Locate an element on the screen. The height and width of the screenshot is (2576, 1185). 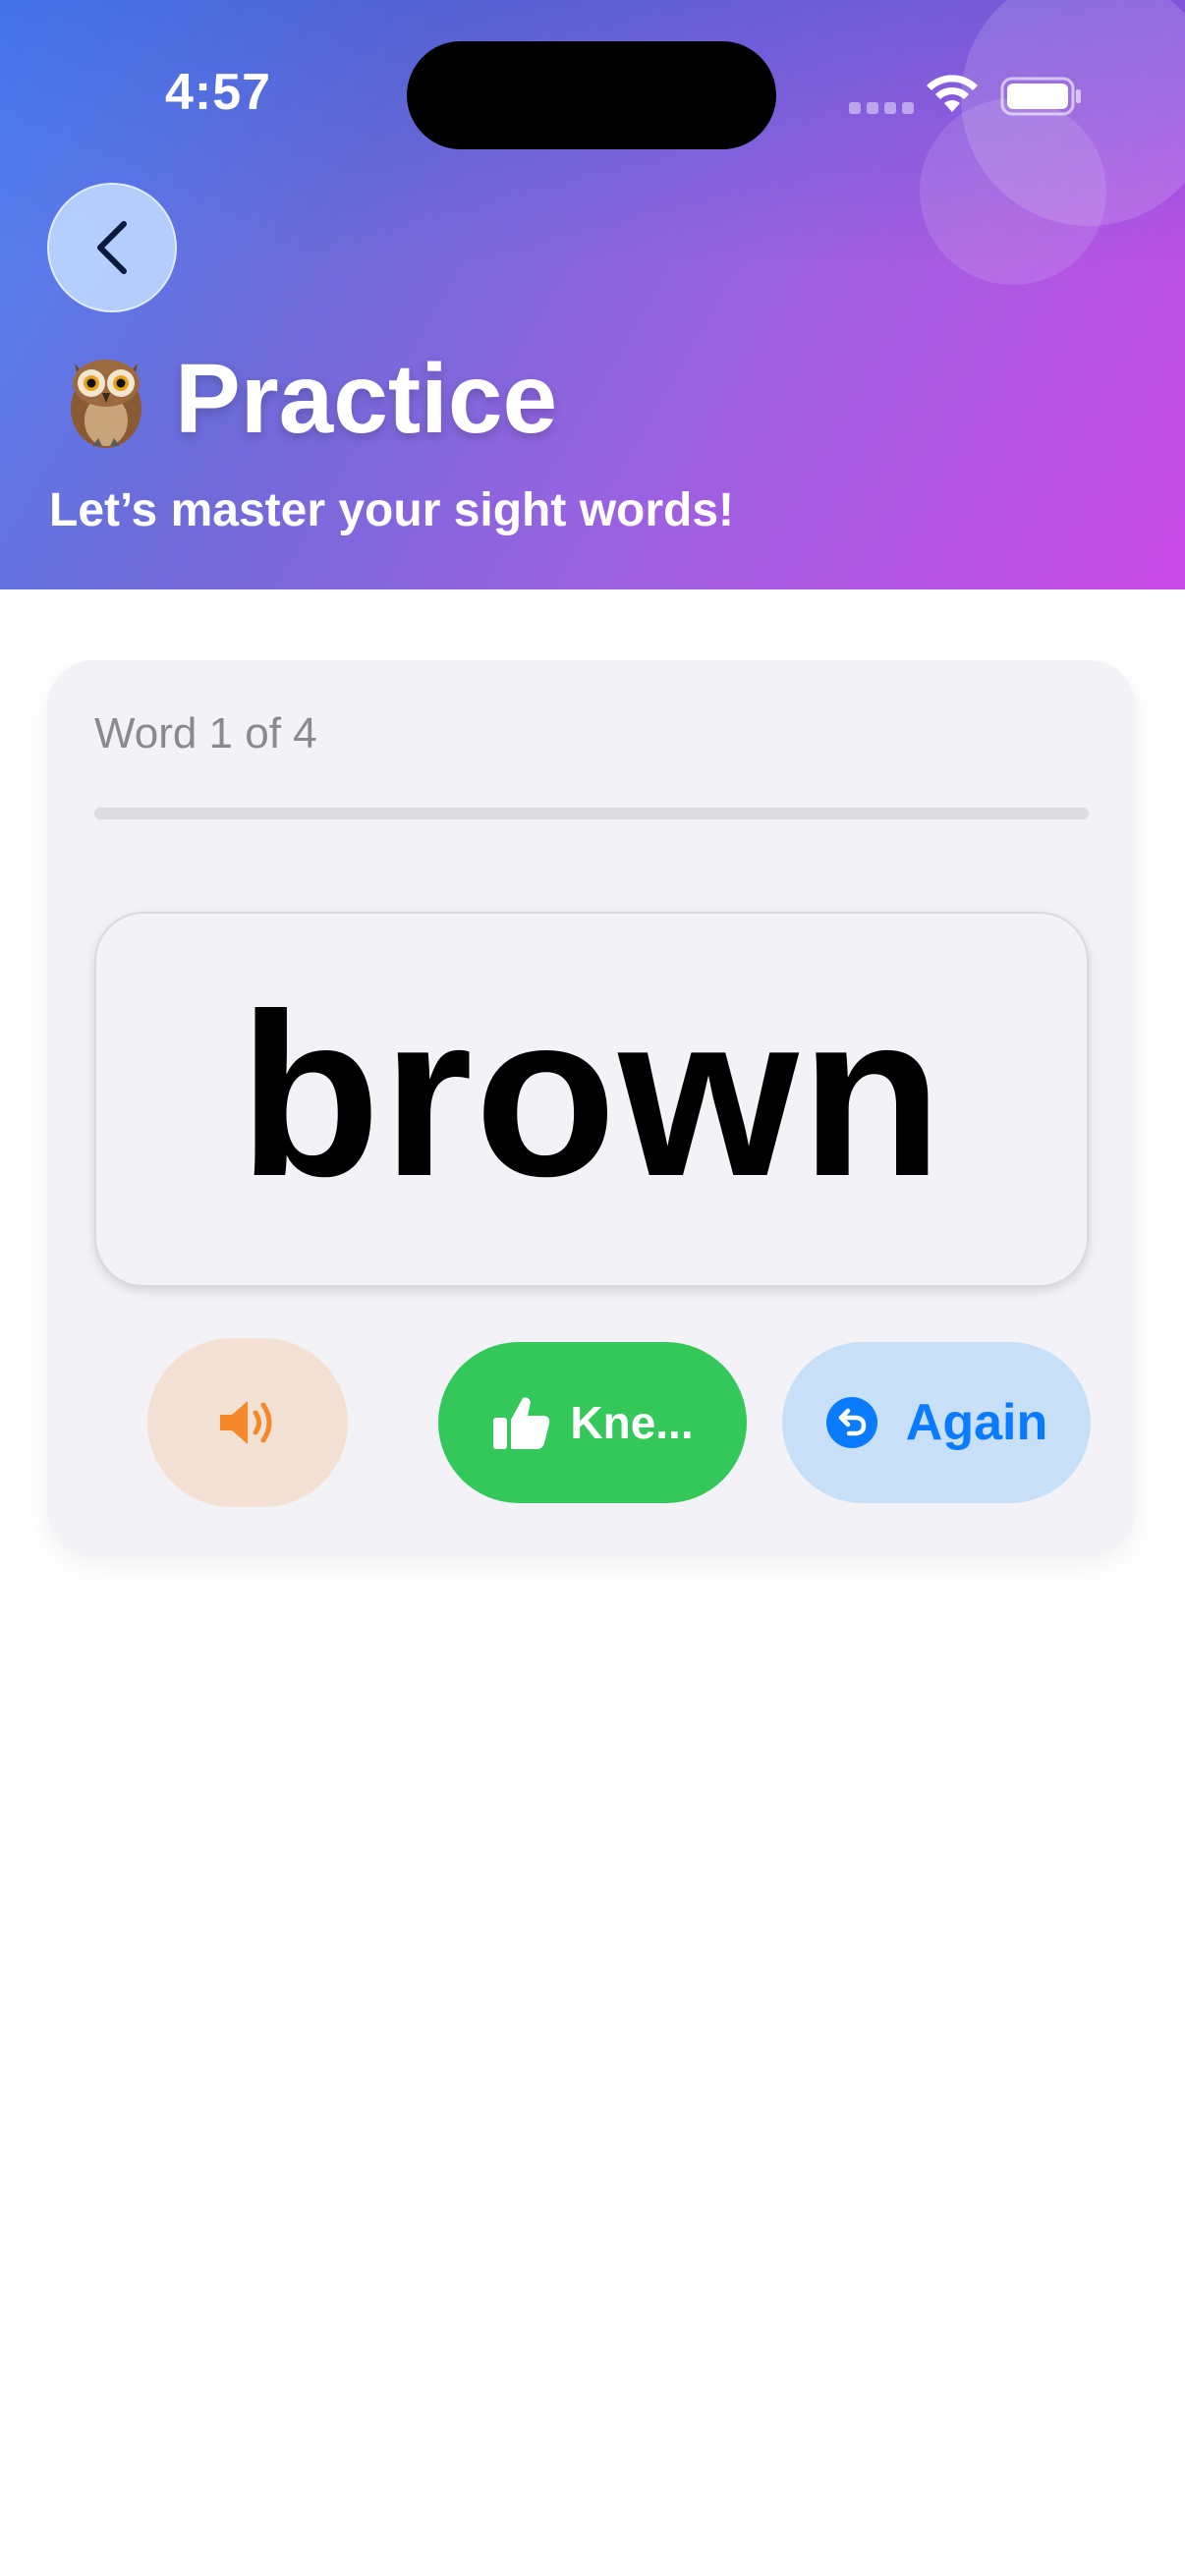
dynamic-island is located at coordinates (592, 95).